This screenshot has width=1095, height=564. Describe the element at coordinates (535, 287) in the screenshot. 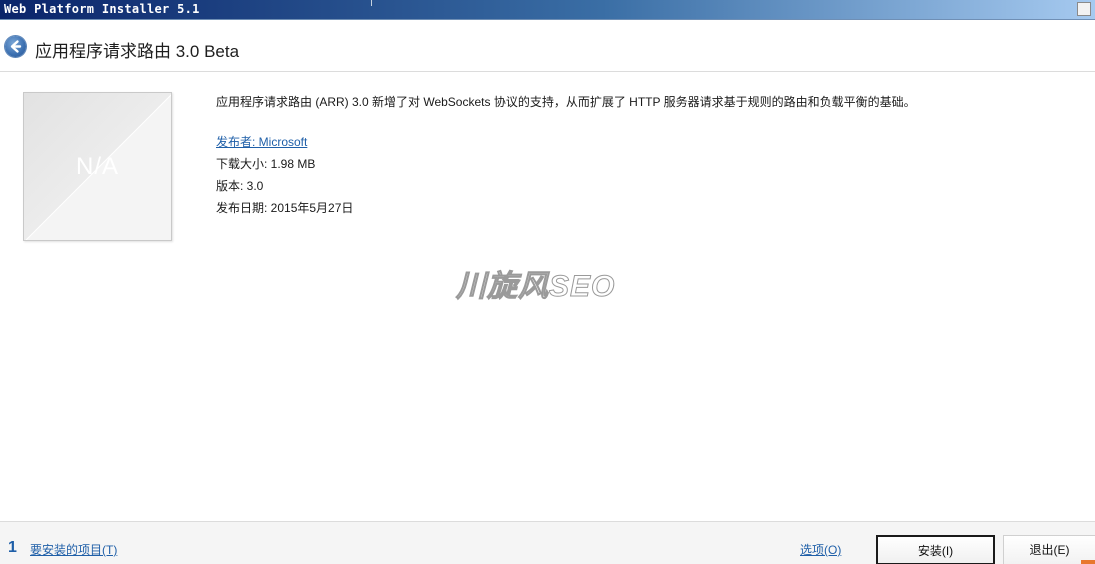

I see `watermark-text: 川旋风SEO` at that location.